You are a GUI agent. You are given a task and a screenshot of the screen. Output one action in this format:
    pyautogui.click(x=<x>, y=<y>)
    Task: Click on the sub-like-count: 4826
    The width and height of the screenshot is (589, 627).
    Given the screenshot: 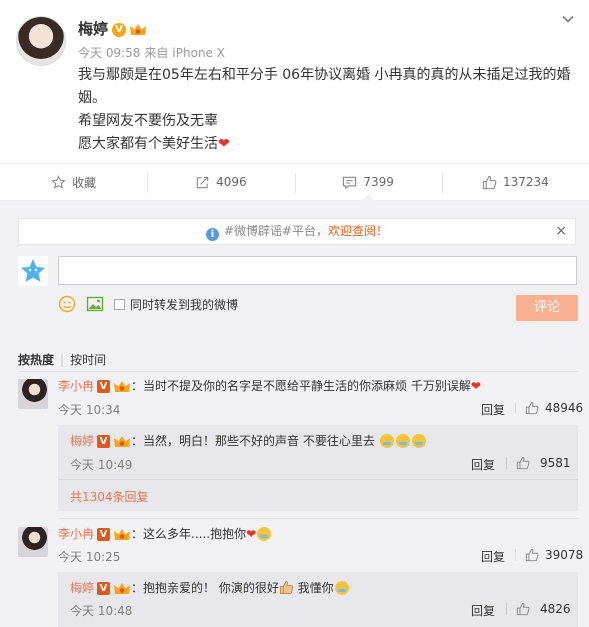 What is the action you would take?
    pyautogui.click(x=555, y=609)
    